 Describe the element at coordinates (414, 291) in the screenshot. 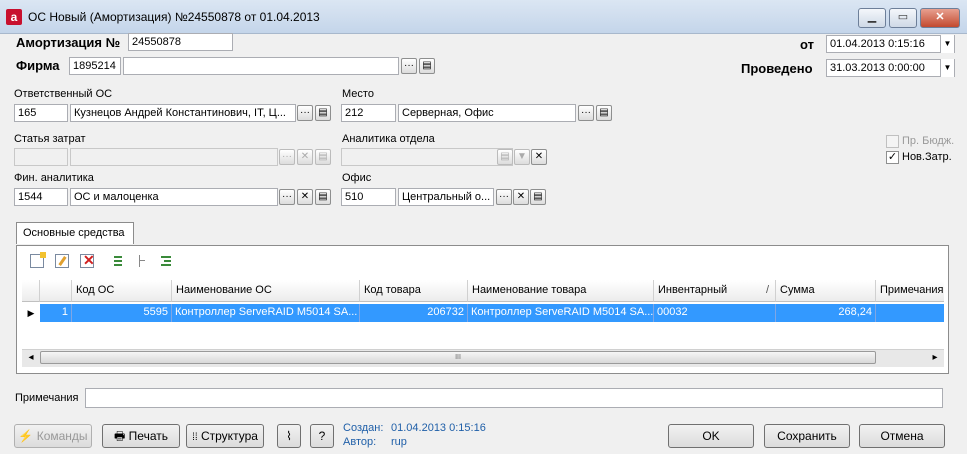

I see `col-header-goods-code: Код товара` at that location.